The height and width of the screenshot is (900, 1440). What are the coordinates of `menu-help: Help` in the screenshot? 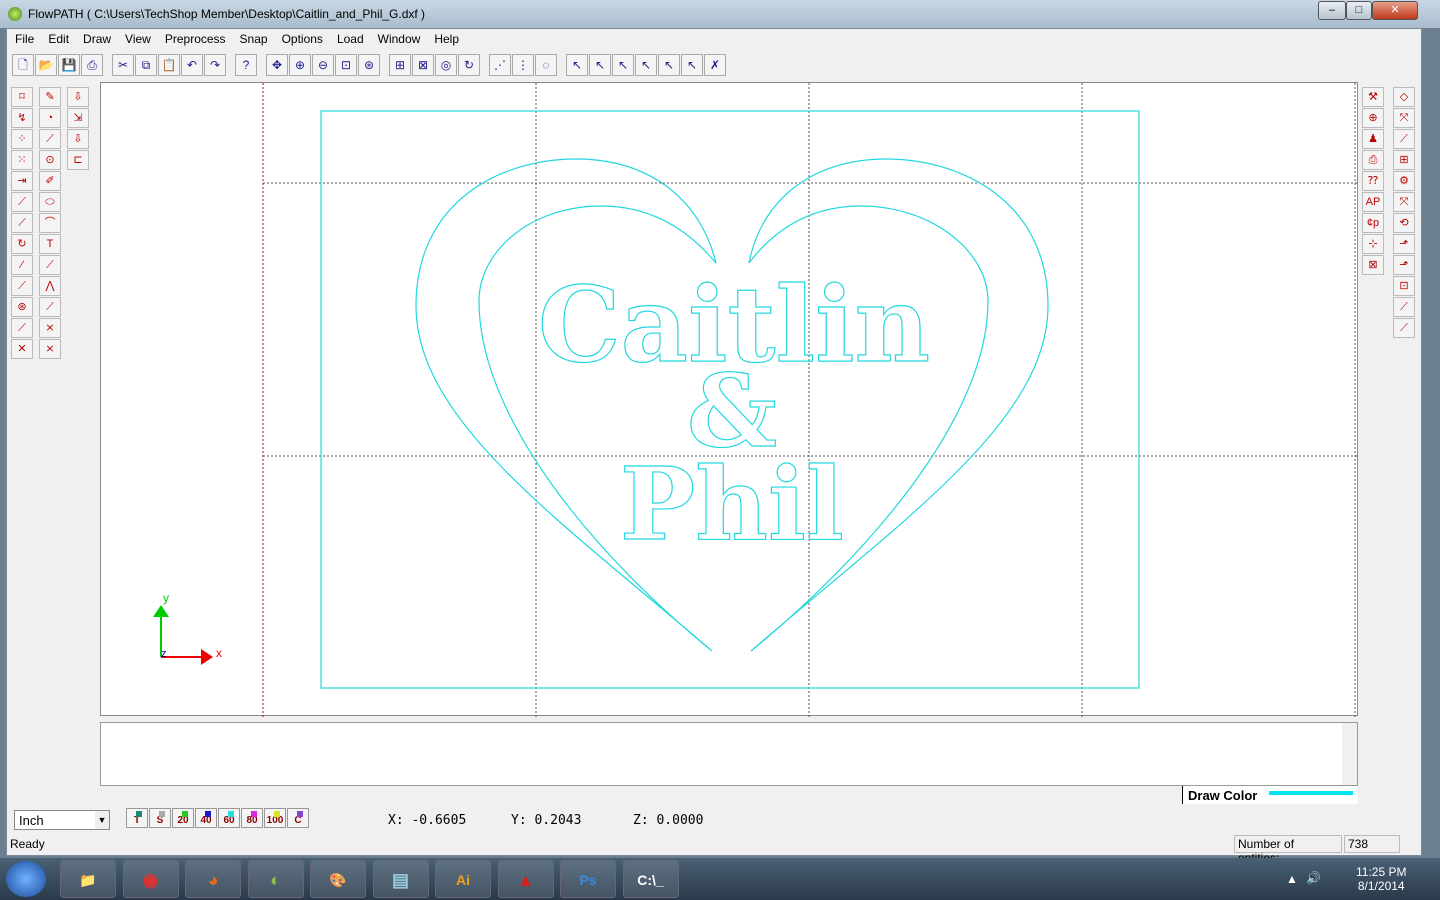 It's located at (446, 40).